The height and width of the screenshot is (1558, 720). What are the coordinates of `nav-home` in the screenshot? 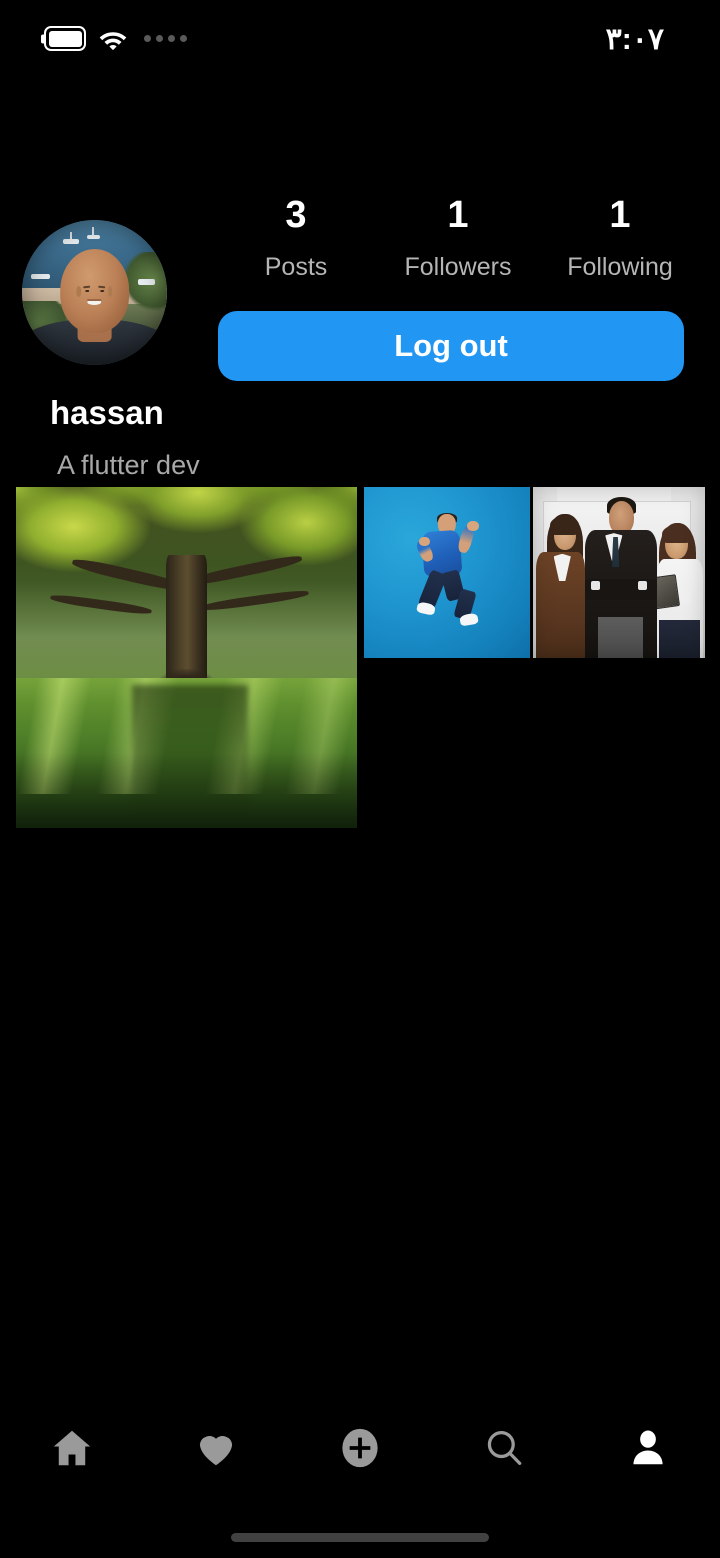 It's located at (72, 1448).